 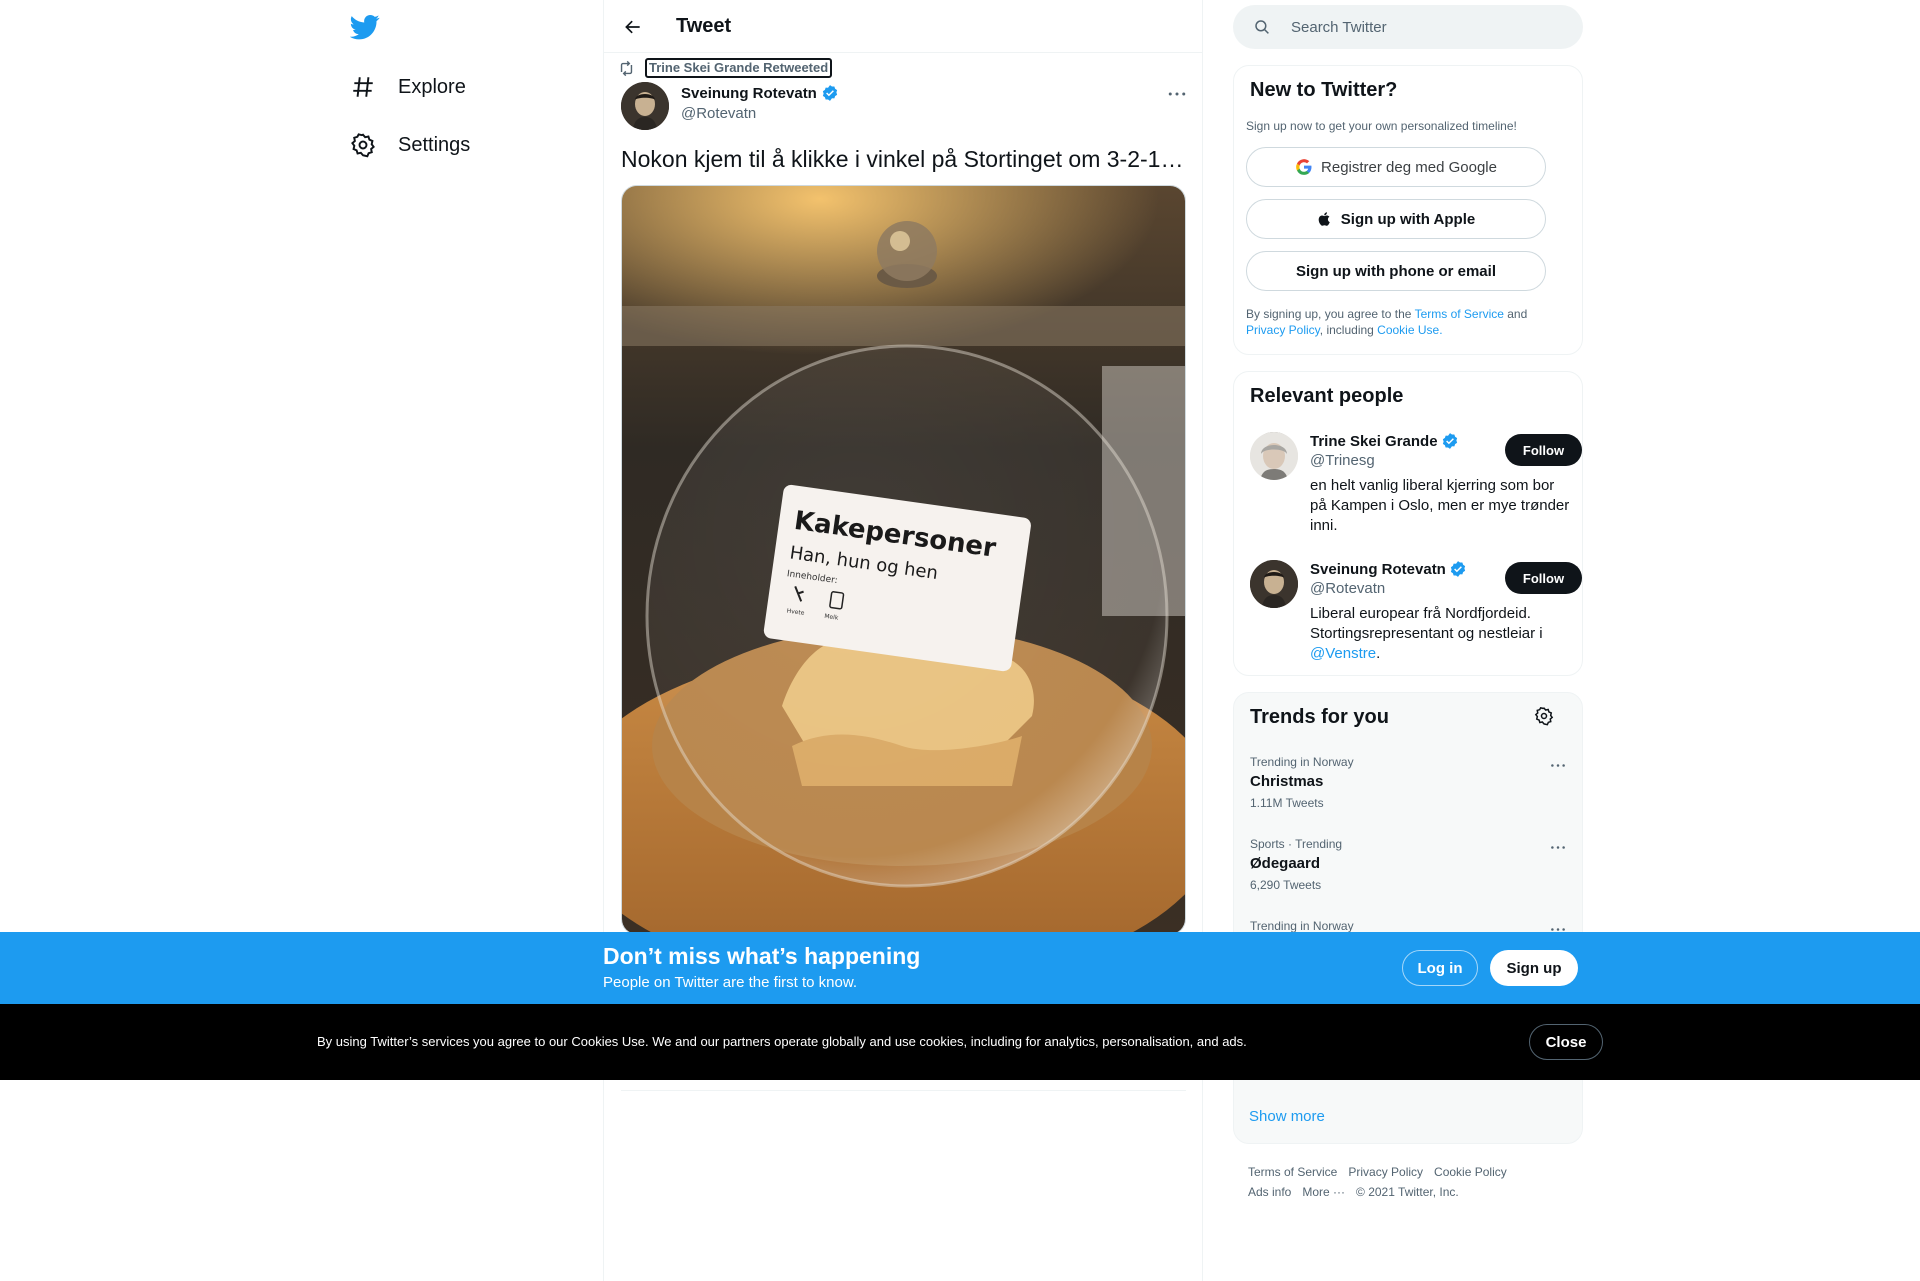 What do you see at coordinates (1319, 717) in the screenshot?
I see `trends-title: Trends for you` at bounding box center [1319, 717].